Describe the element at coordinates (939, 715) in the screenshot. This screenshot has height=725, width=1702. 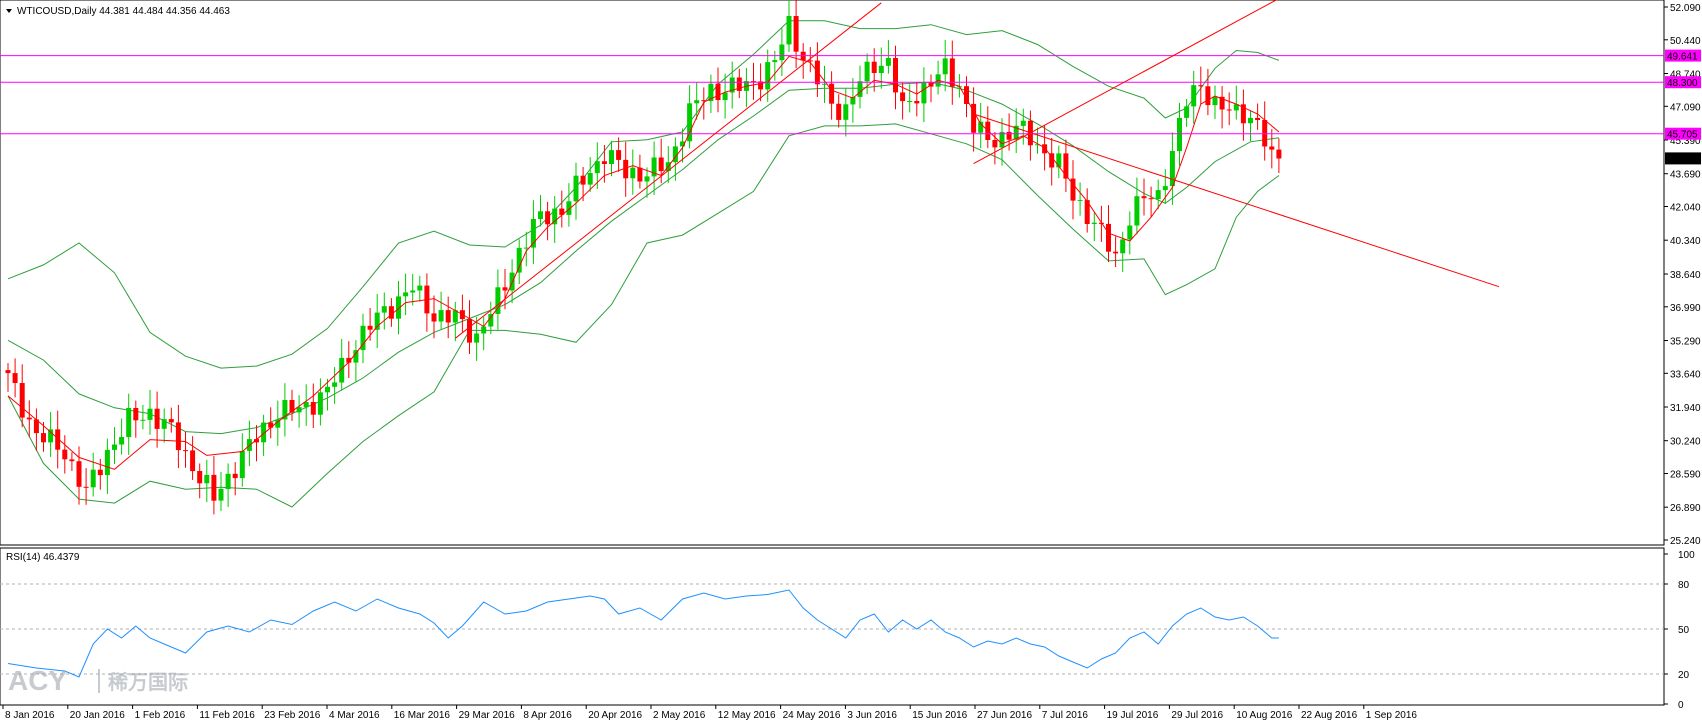
I see `date-tick-label: 15 Jun 2016` at that location.